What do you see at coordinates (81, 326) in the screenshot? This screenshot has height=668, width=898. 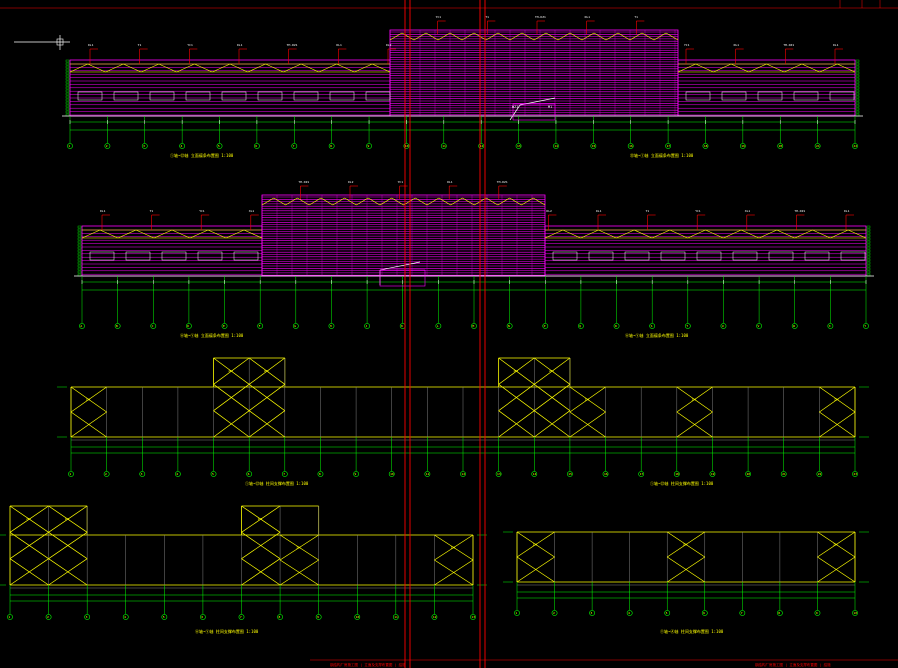 I see `axis-label: A` at bounding box center [81, 326].